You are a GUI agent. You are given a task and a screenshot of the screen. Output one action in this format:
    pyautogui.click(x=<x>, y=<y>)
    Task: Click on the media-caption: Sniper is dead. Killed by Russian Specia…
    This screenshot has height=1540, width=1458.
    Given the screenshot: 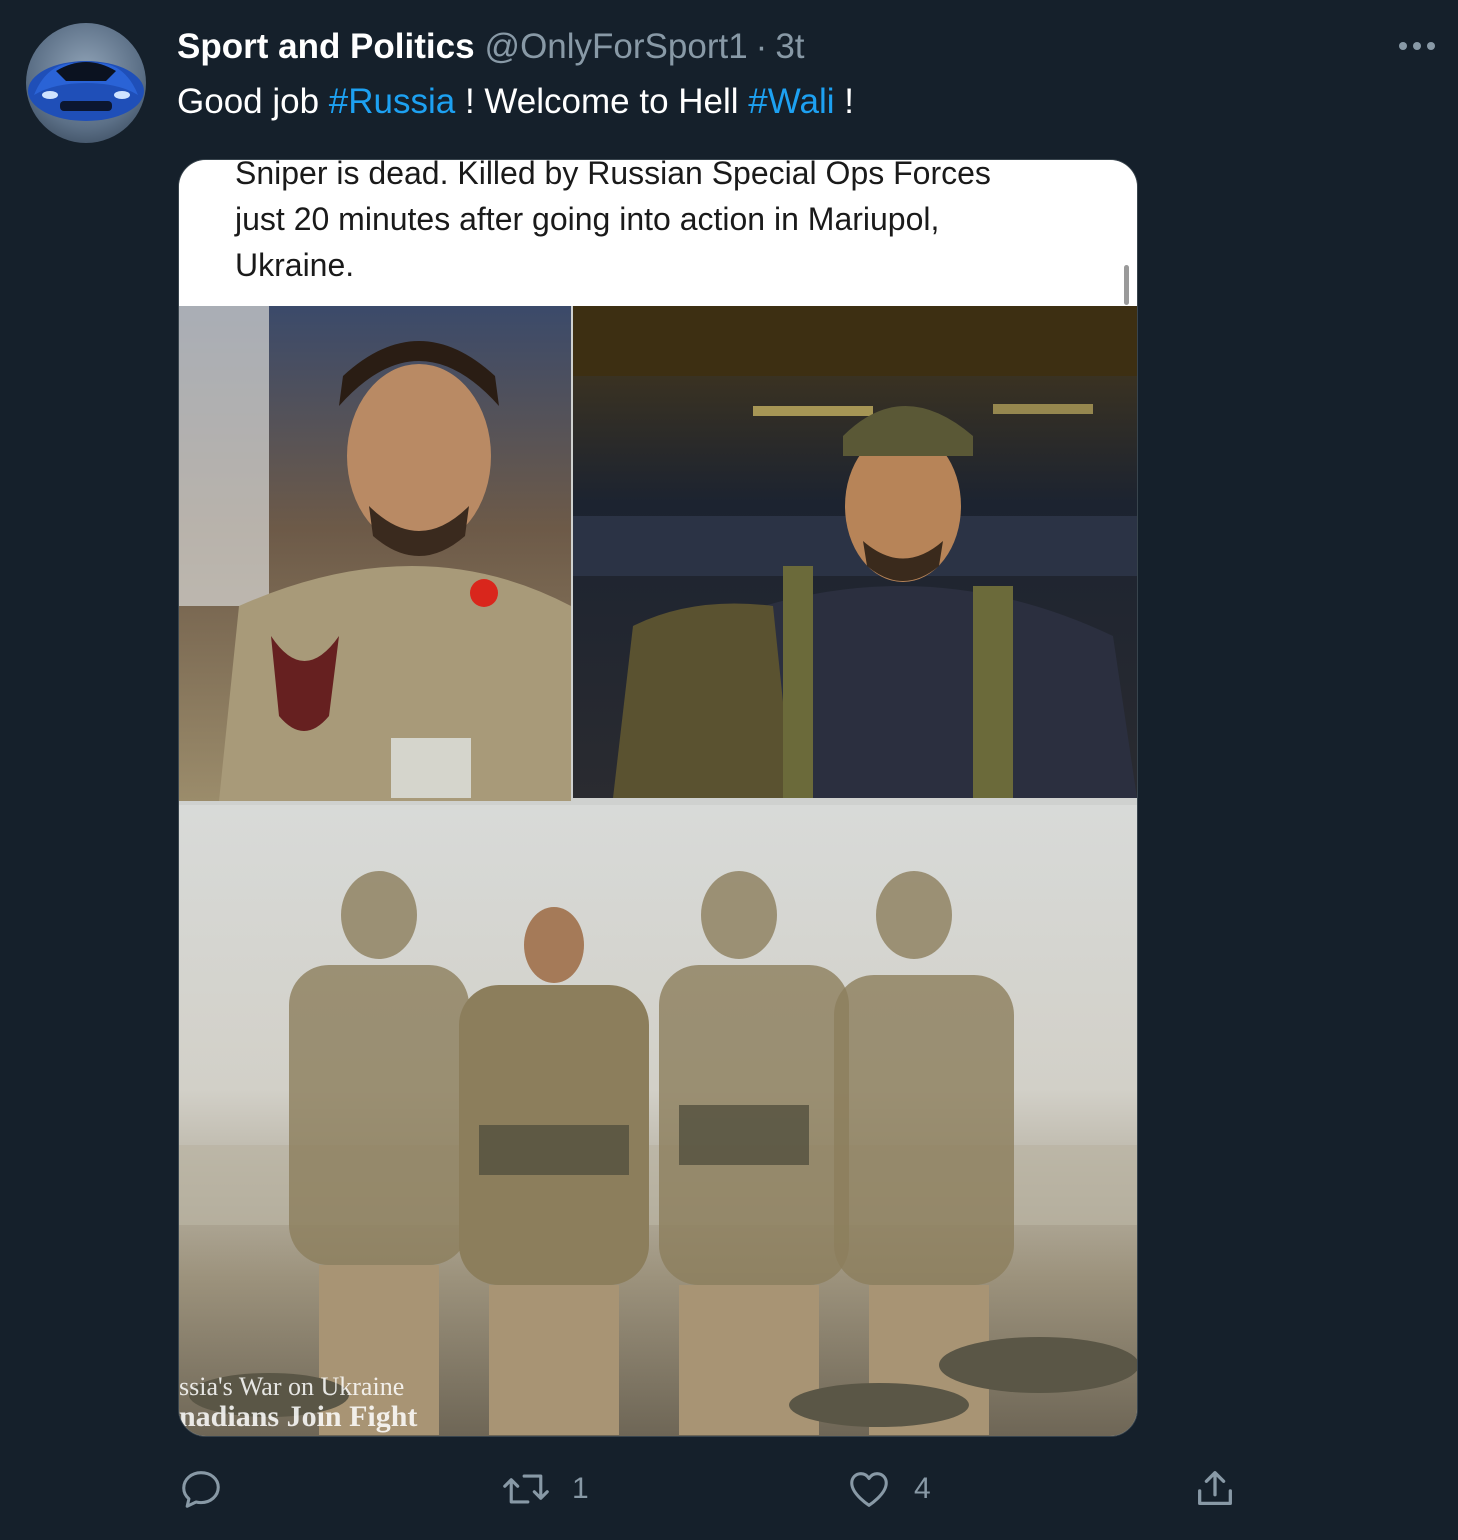 What is the action you would take?
    pyautogui.click(x=665, y=223)
    